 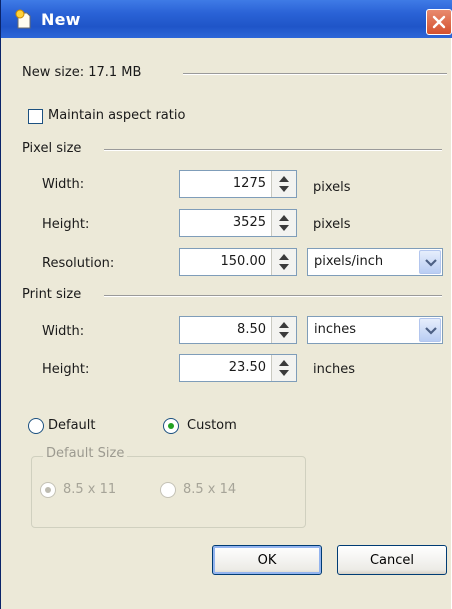 I want to click on size-8-5x14-label: 8.5 x 14, so click(x=209, y=489).